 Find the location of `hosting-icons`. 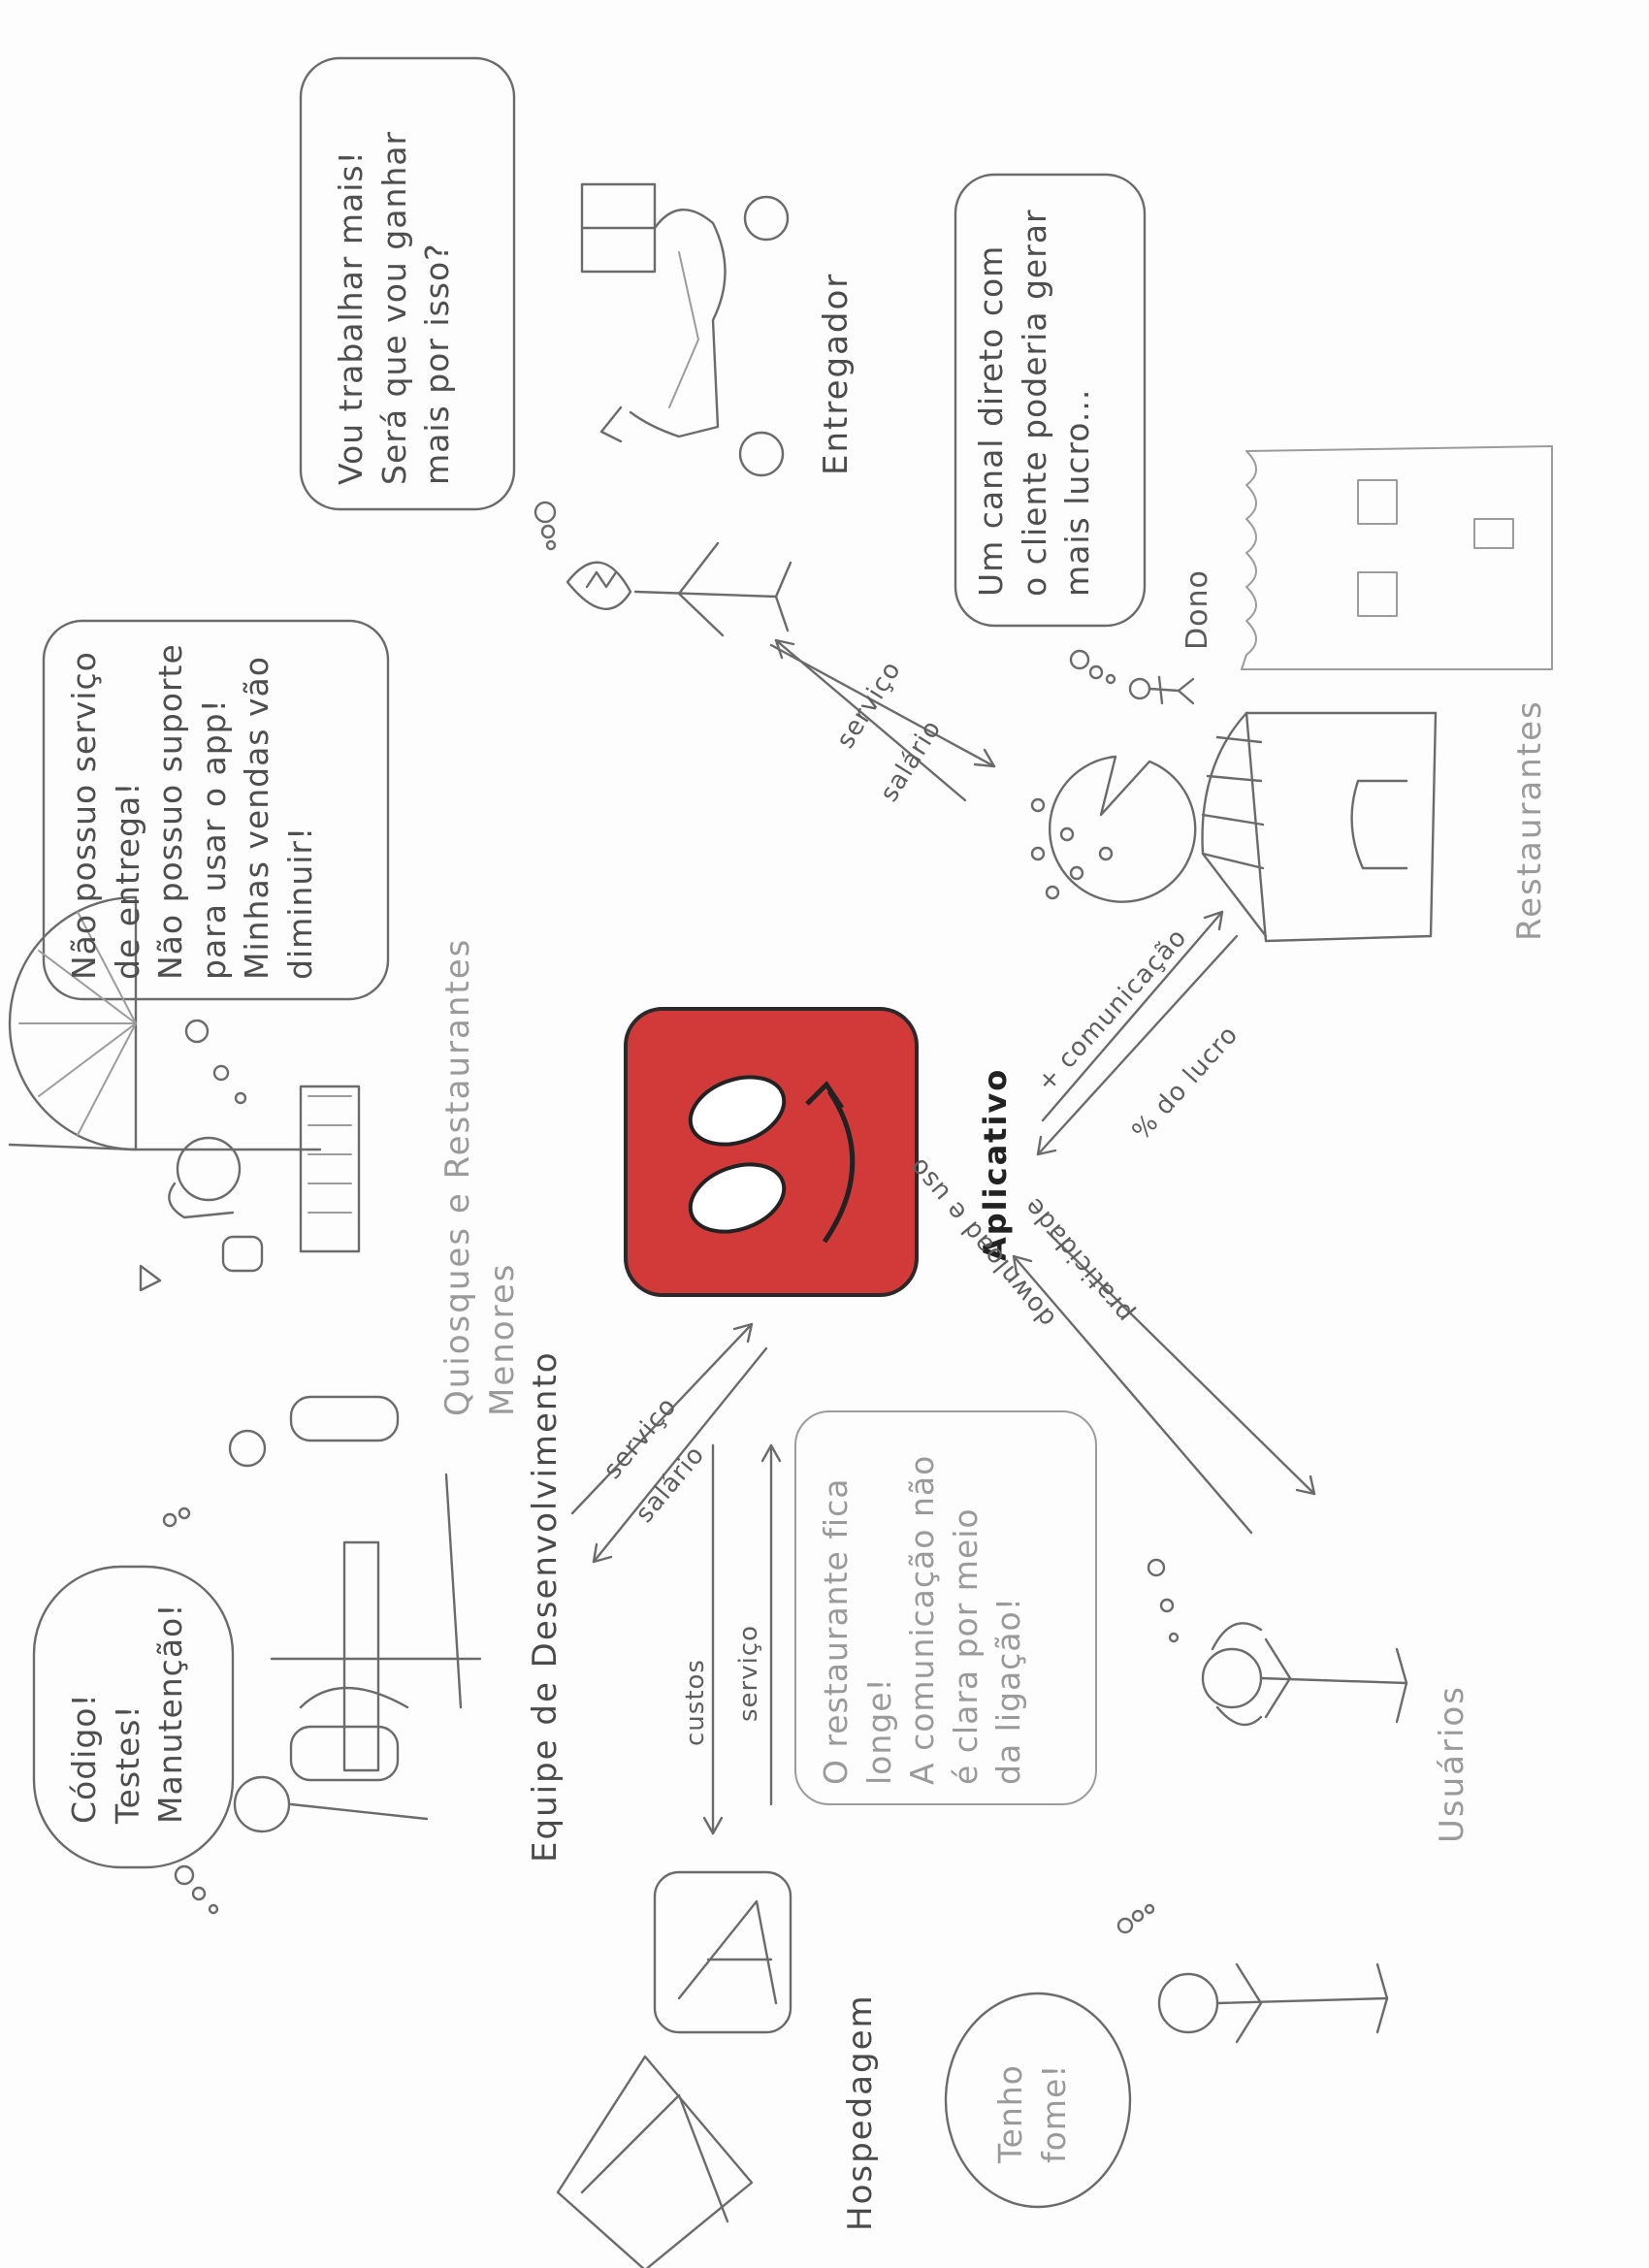

hosting-icons is located at coordinates (674, 2069).